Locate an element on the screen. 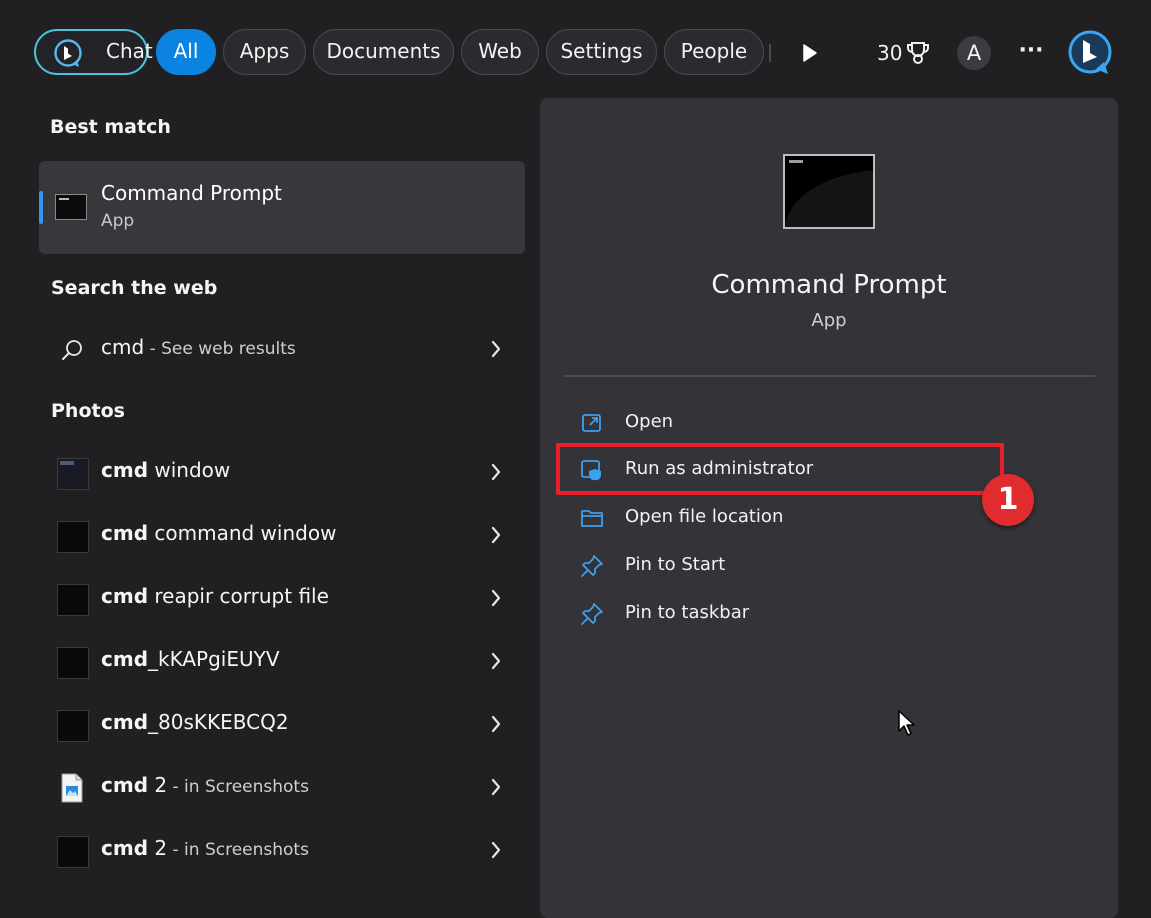 The image size is (1151, 918). tab-web-label: Web is located at coordinates (500, 51).